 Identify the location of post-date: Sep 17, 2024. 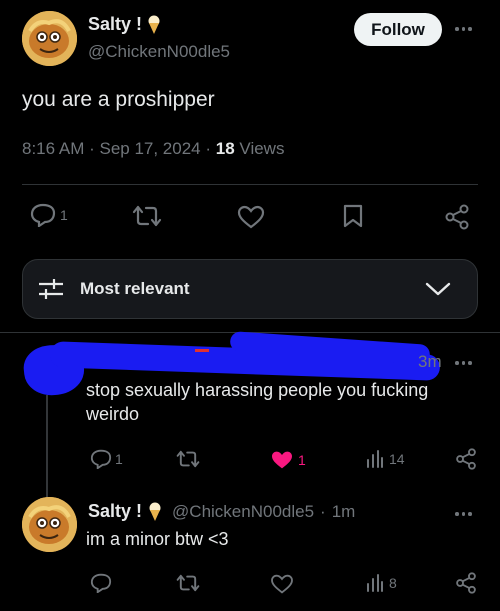
(149, 149).